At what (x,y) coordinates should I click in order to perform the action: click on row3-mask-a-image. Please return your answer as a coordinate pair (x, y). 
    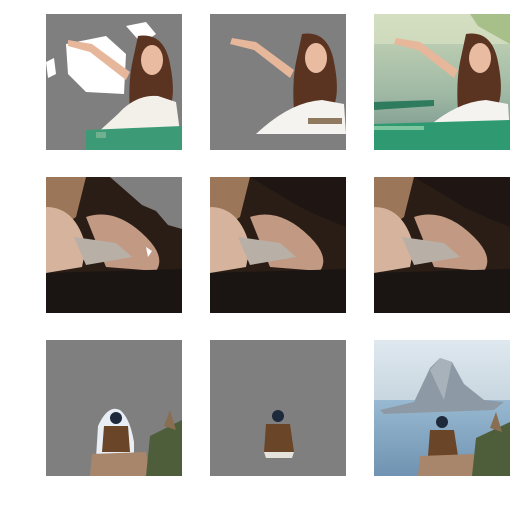
    Looking at the image, I should click on (114, 408).